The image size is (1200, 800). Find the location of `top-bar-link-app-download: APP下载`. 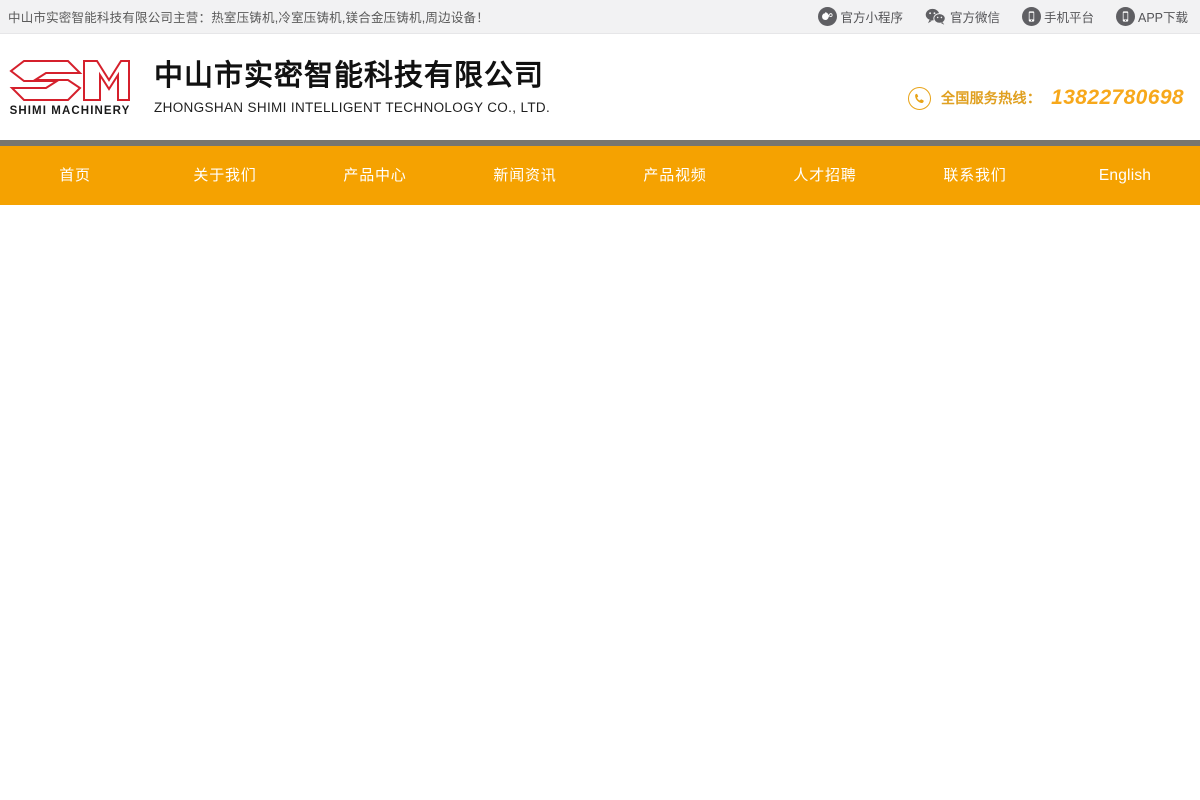

top-bar-link-app-download: APP下载 is located at coordinates (1151, 16).